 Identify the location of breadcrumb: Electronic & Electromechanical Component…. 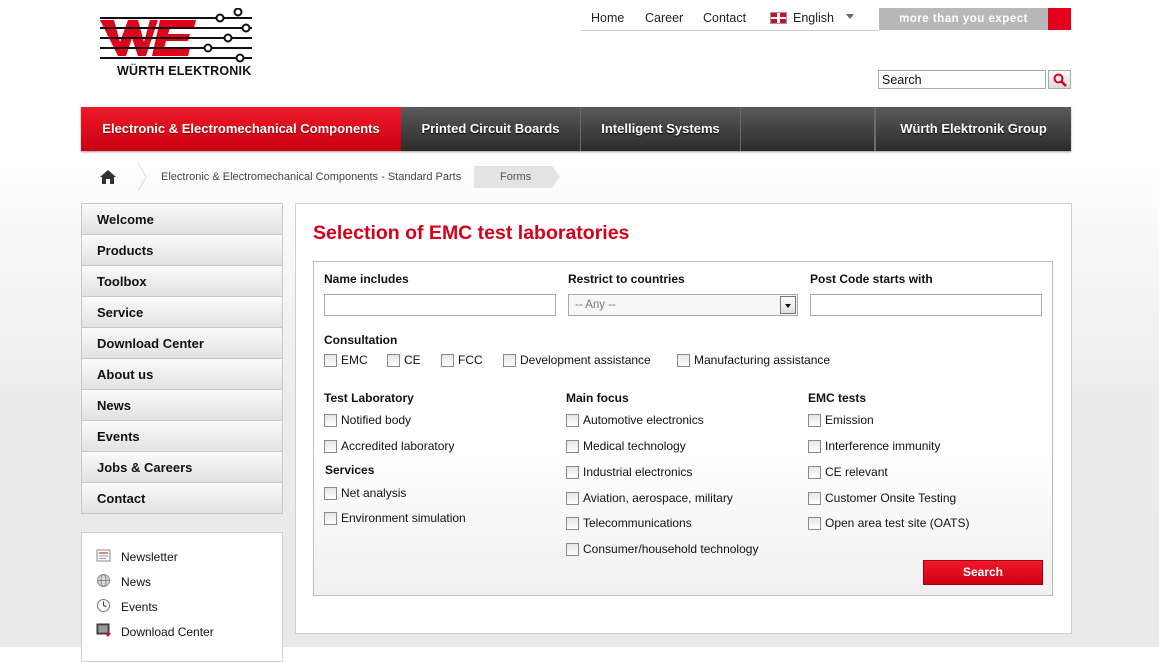
(576, 177).